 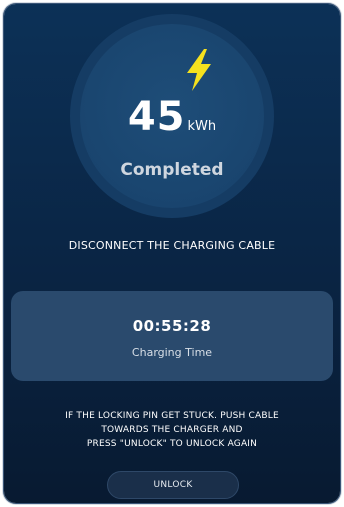 What do you see at coordinates (172, 444) in the screenshot?
I see `note-line: PRESS "UNLOCK" TO UNLOCK AGAIN` at bounding box center [172, 444].